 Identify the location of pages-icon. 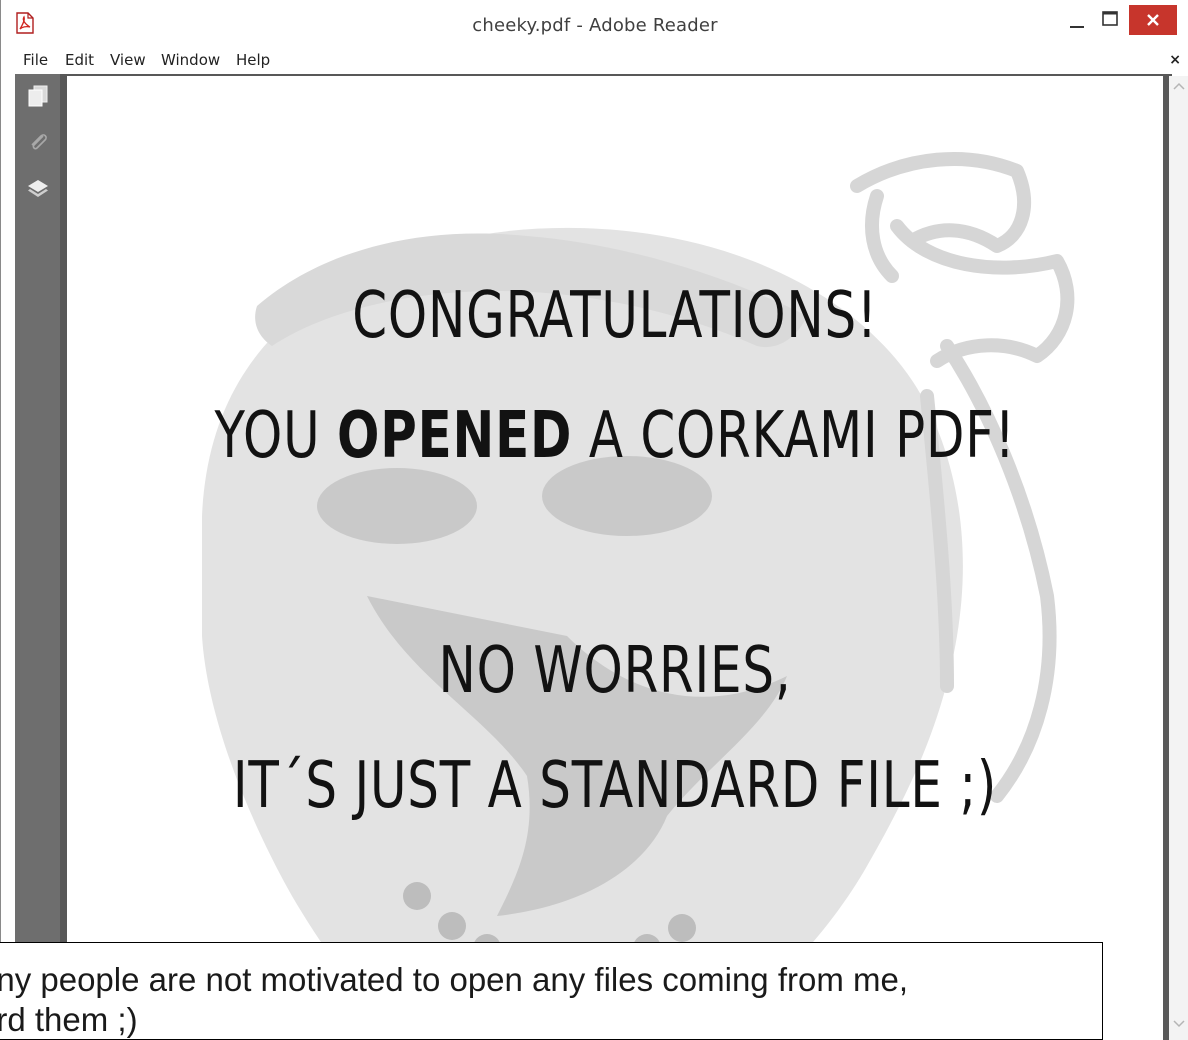
(38, 96).